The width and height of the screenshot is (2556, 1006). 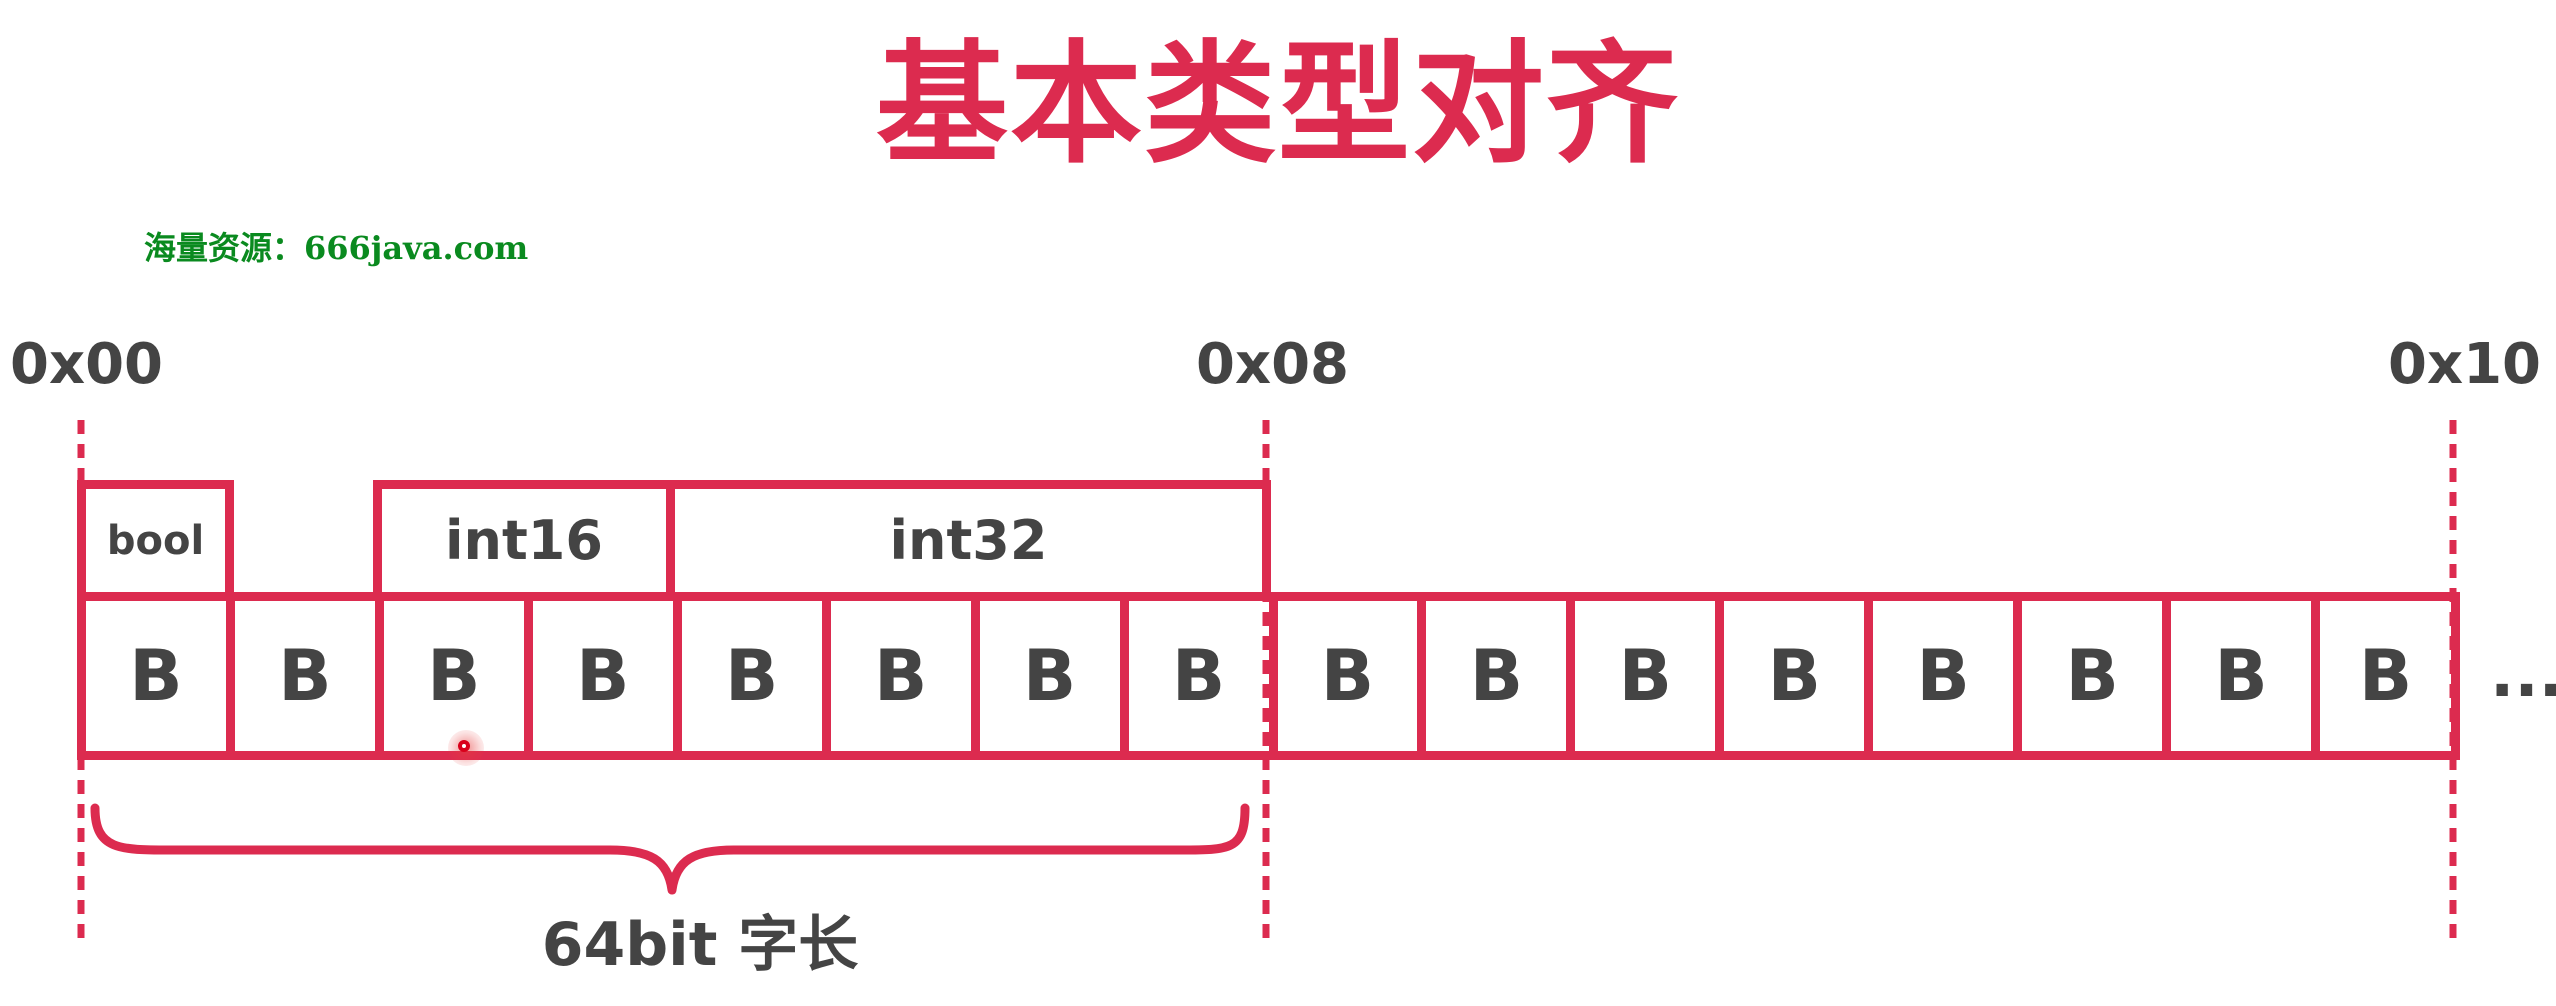 What do you see at coordinates (466, 748) in the screenshot?
I see `mouse-pointer-indicator` at bounding box center [466, 748].